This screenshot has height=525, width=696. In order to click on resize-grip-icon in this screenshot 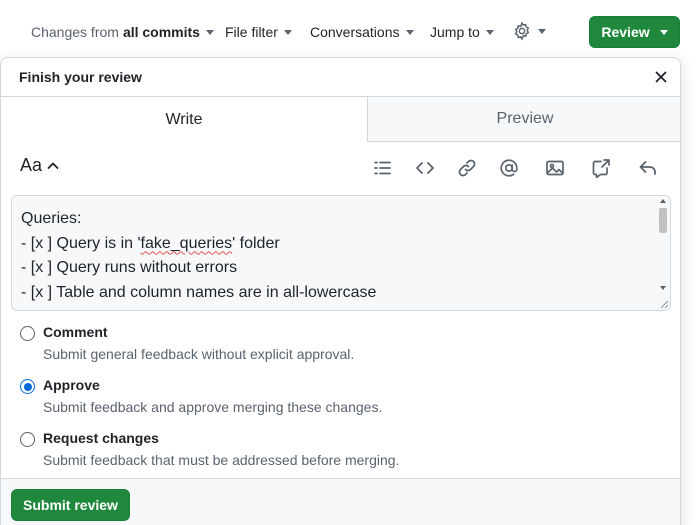, I will do `click(664, 304)`.